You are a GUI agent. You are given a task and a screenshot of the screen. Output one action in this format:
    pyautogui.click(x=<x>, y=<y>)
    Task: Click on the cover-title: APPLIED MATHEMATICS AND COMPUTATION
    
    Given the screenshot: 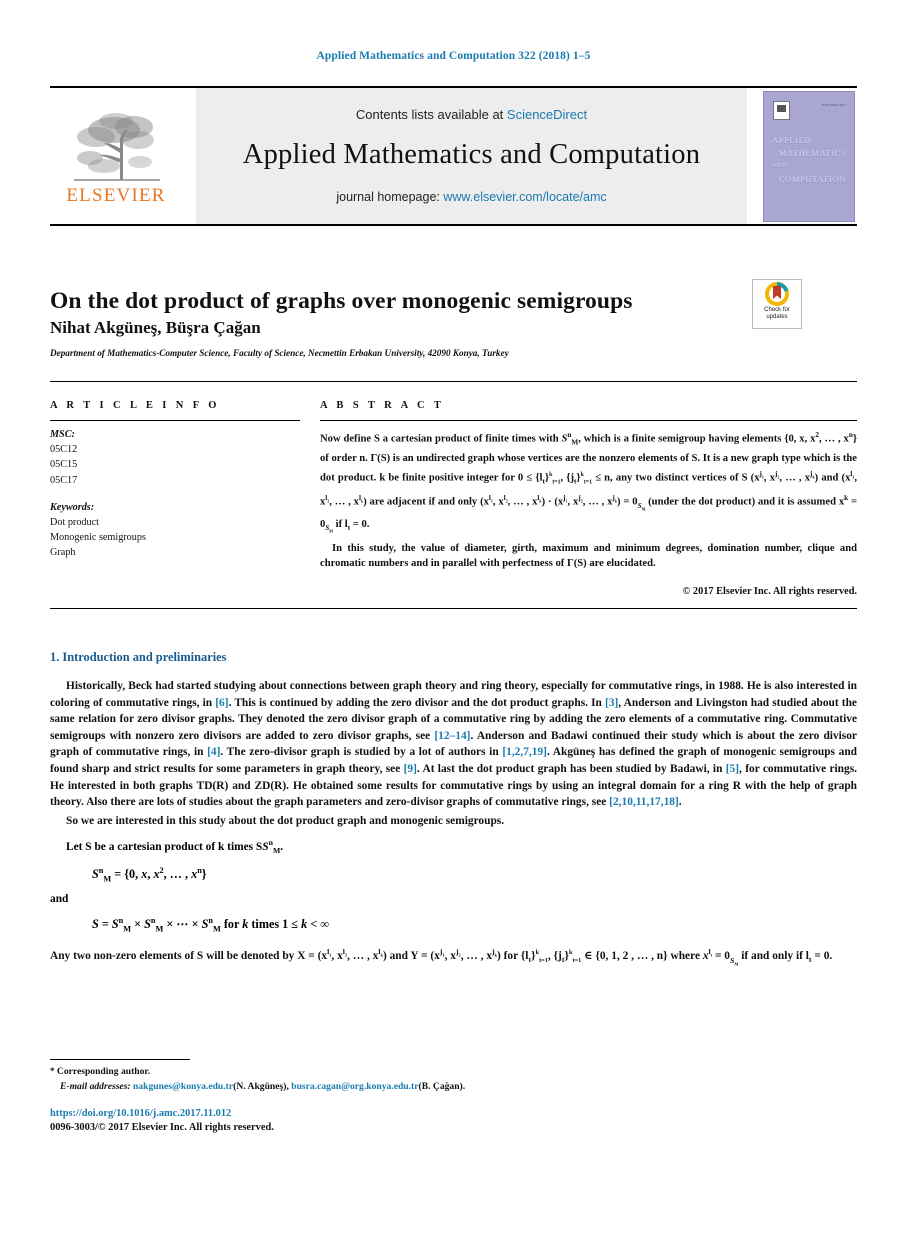 What is the action you would take?
    pyautogui.click(x=810, y=160)
    